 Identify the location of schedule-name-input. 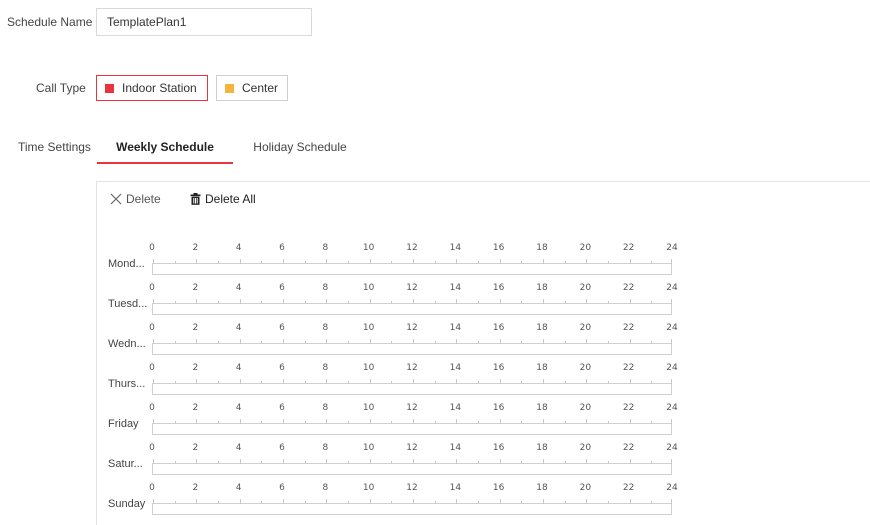
(204, 22).